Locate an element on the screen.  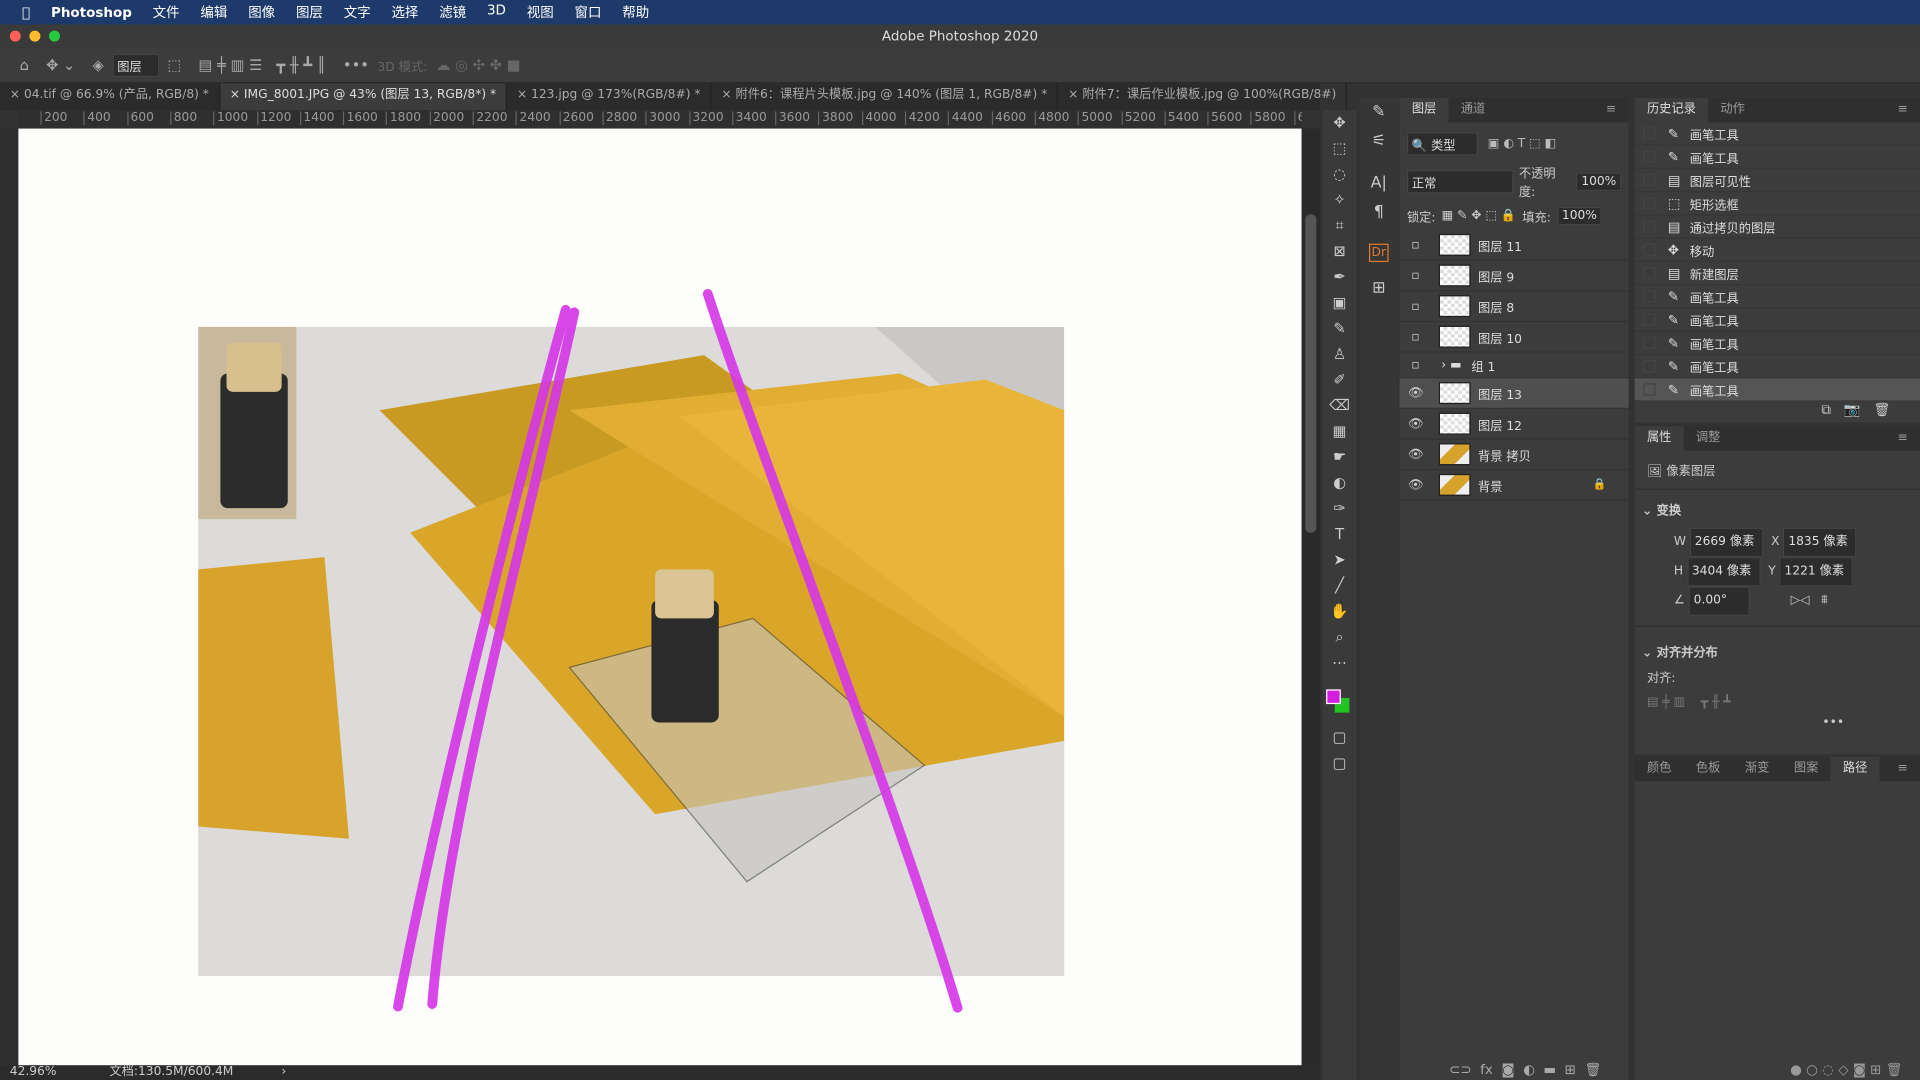
crop-tool-icon: ⌗ is located at coordinates (1339, 226).